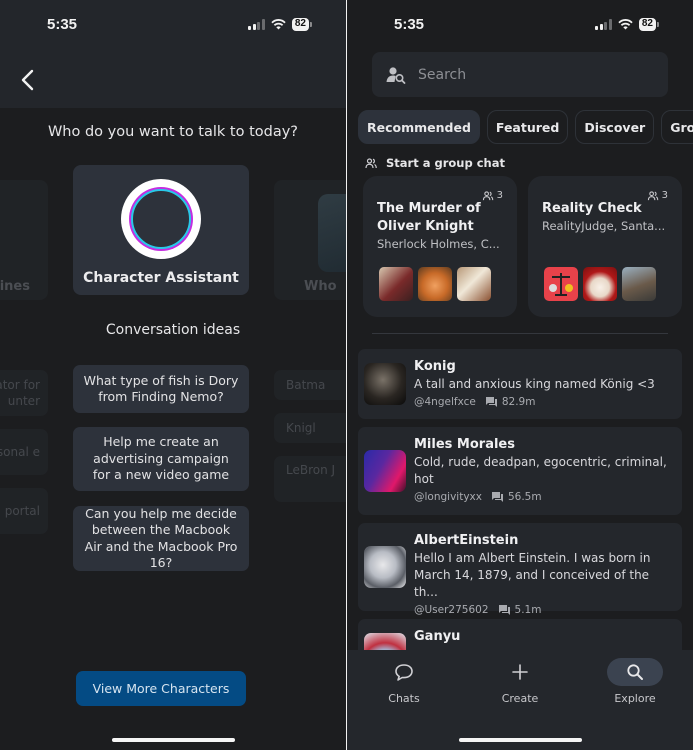 This screenshot has width=693, height=750. I want to click on avatar-reality-judge, so click(561, 284).